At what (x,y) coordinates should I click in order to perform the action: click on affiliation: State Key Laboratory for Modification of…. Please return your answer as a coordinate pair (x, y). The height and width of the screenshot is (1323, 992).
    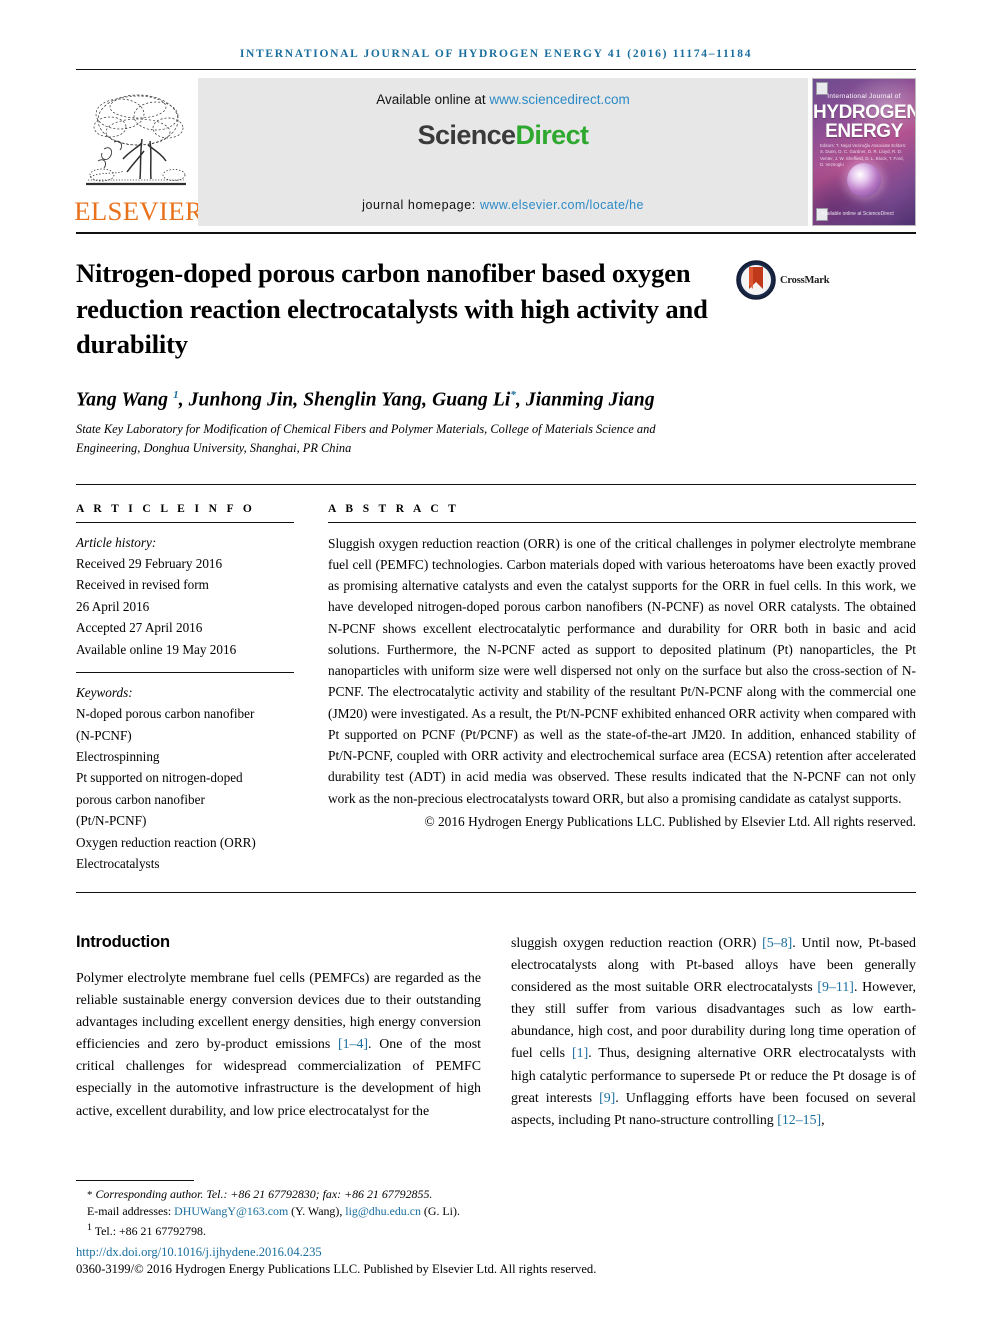
    Looking at the image, I should click on (366, 438).